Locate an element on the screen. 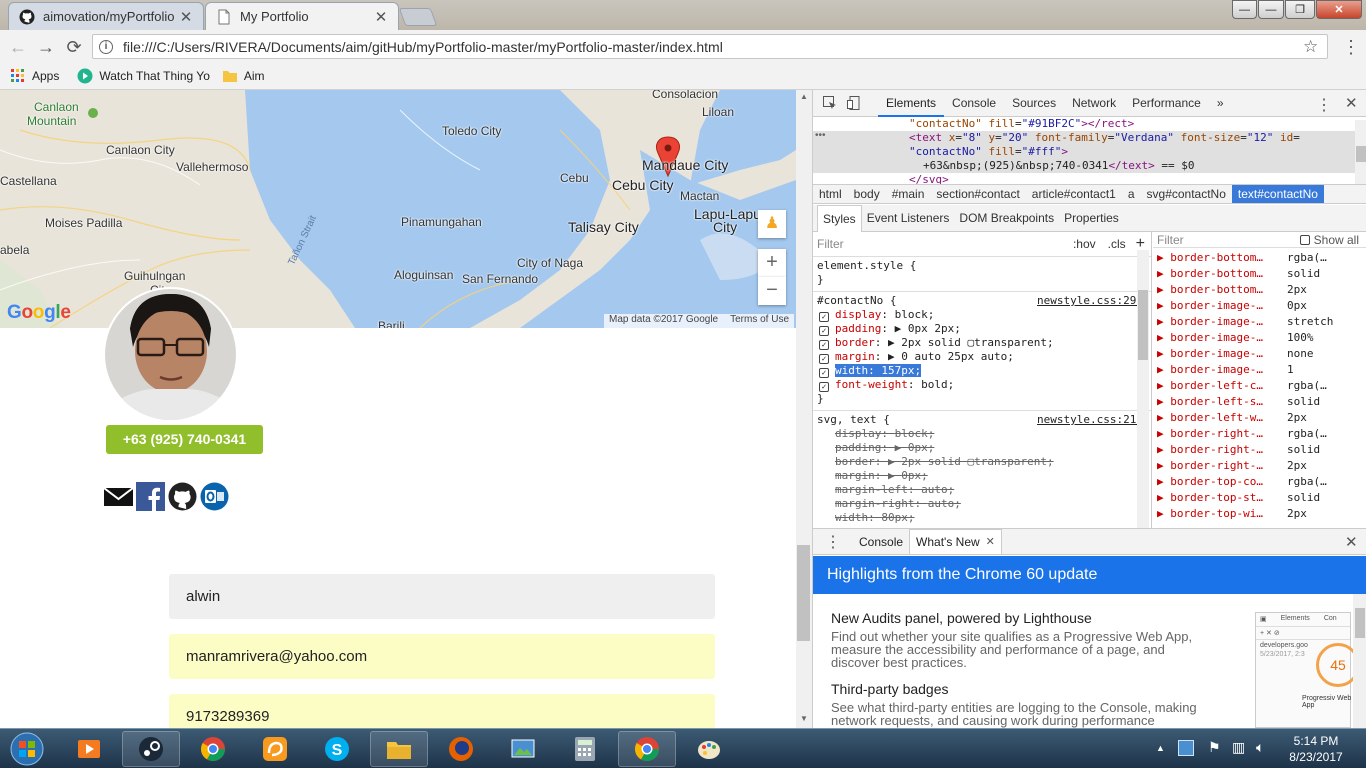 This screenshot has height=768, width=1366. minimize-button-2: — is located at coordinates (1271, 9).